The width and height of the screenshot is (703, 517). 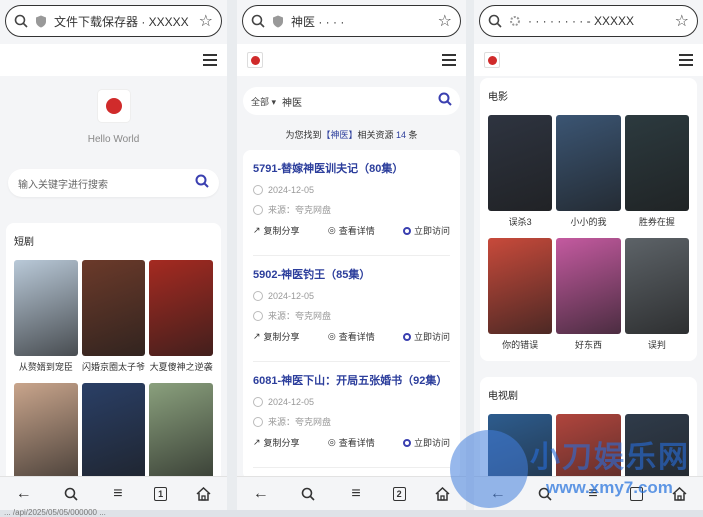 I want to click on bottom-nav: ← ≡ 2, so click(x=351, y=493).